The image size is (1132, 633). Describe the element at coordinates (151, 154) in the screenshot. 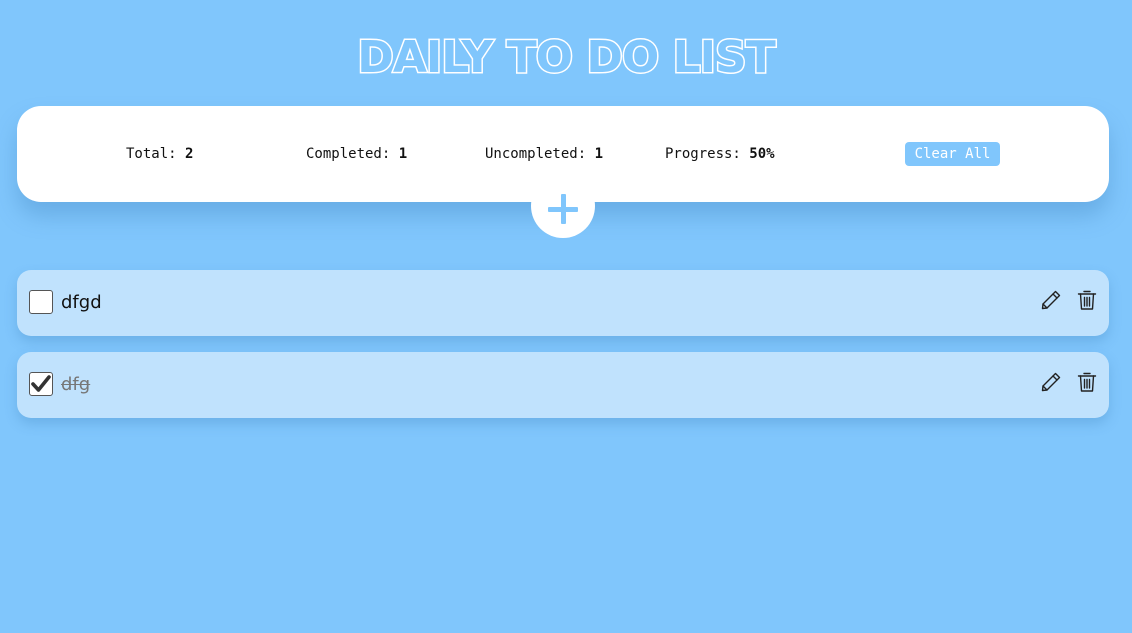

I see `stat-total-label: Total:` at that location.